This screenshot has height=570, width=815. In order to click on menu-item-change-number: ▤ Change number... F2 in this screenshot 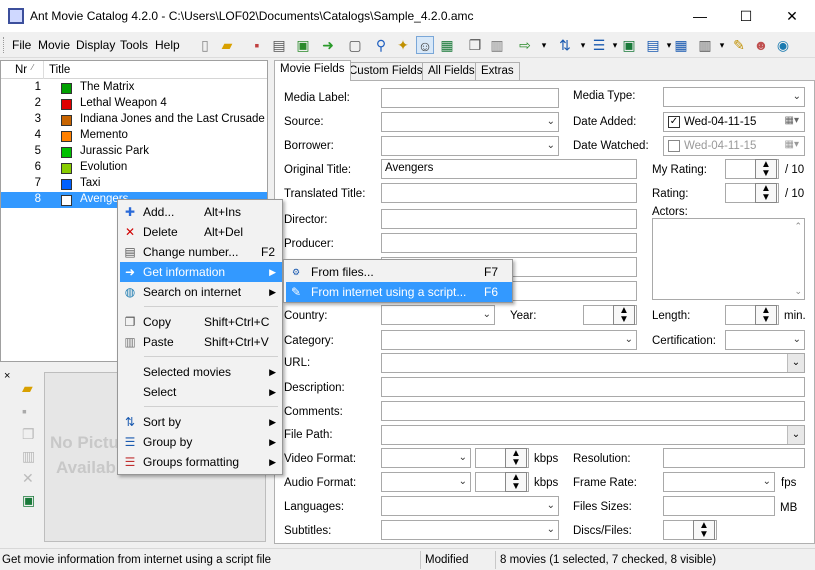, I will do `click(201, 252)`.